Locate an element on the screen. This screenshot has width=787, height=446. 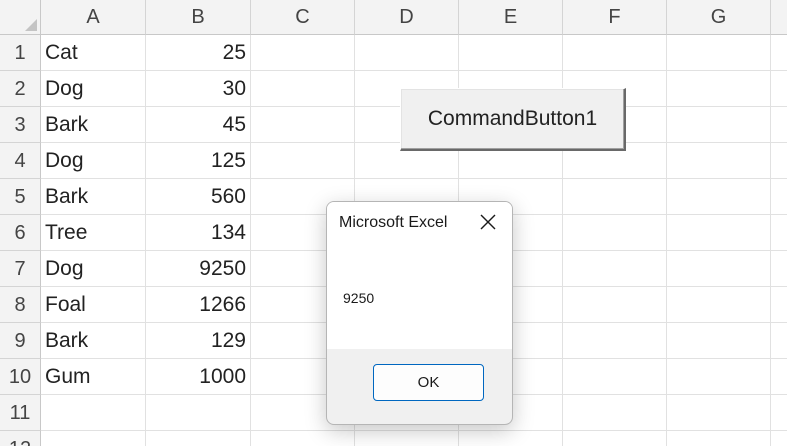
cell-a2: Dog is located at coordinates (93, 89).